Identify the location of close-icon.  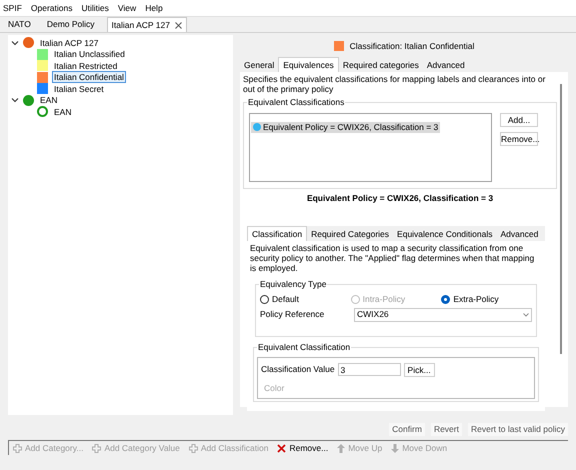
(178, 25).